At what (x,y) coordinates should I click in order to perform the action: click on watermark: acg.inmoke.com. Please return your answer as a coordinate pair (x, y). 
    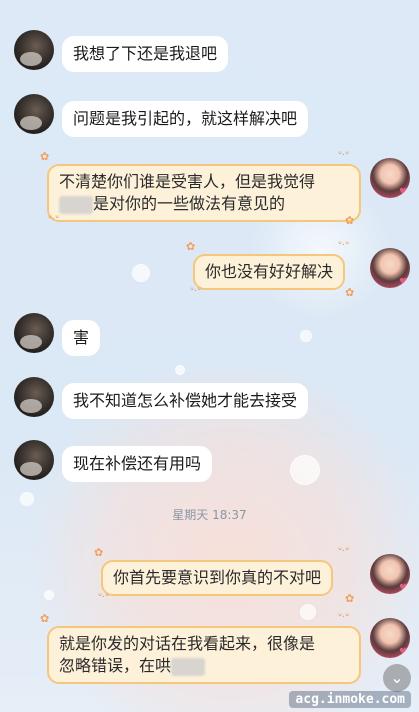
    Looking at the image, I should click on (350, 699).